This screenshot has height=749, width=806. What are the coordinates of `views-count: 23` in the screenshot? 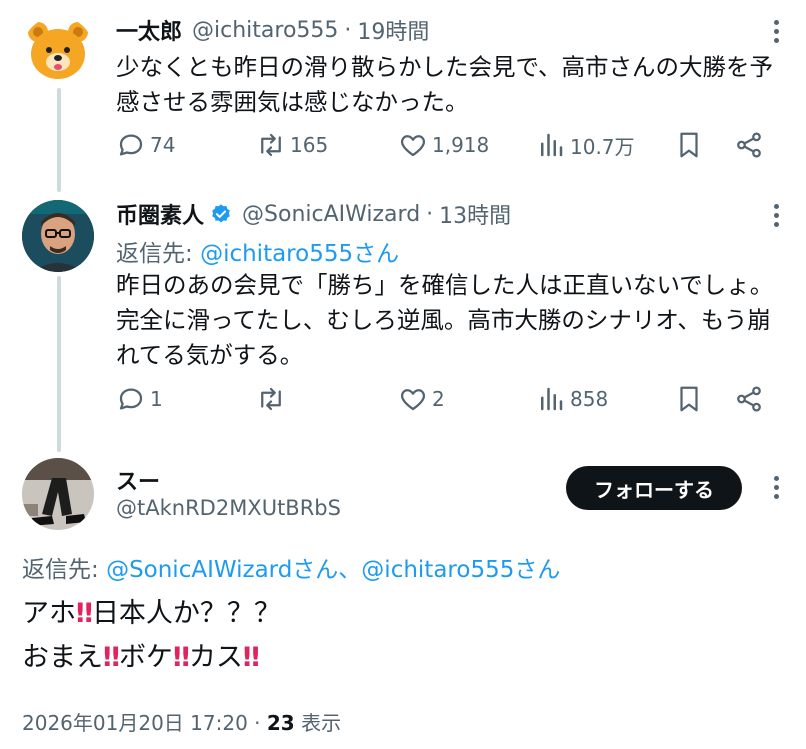 It's located at (280, 723).